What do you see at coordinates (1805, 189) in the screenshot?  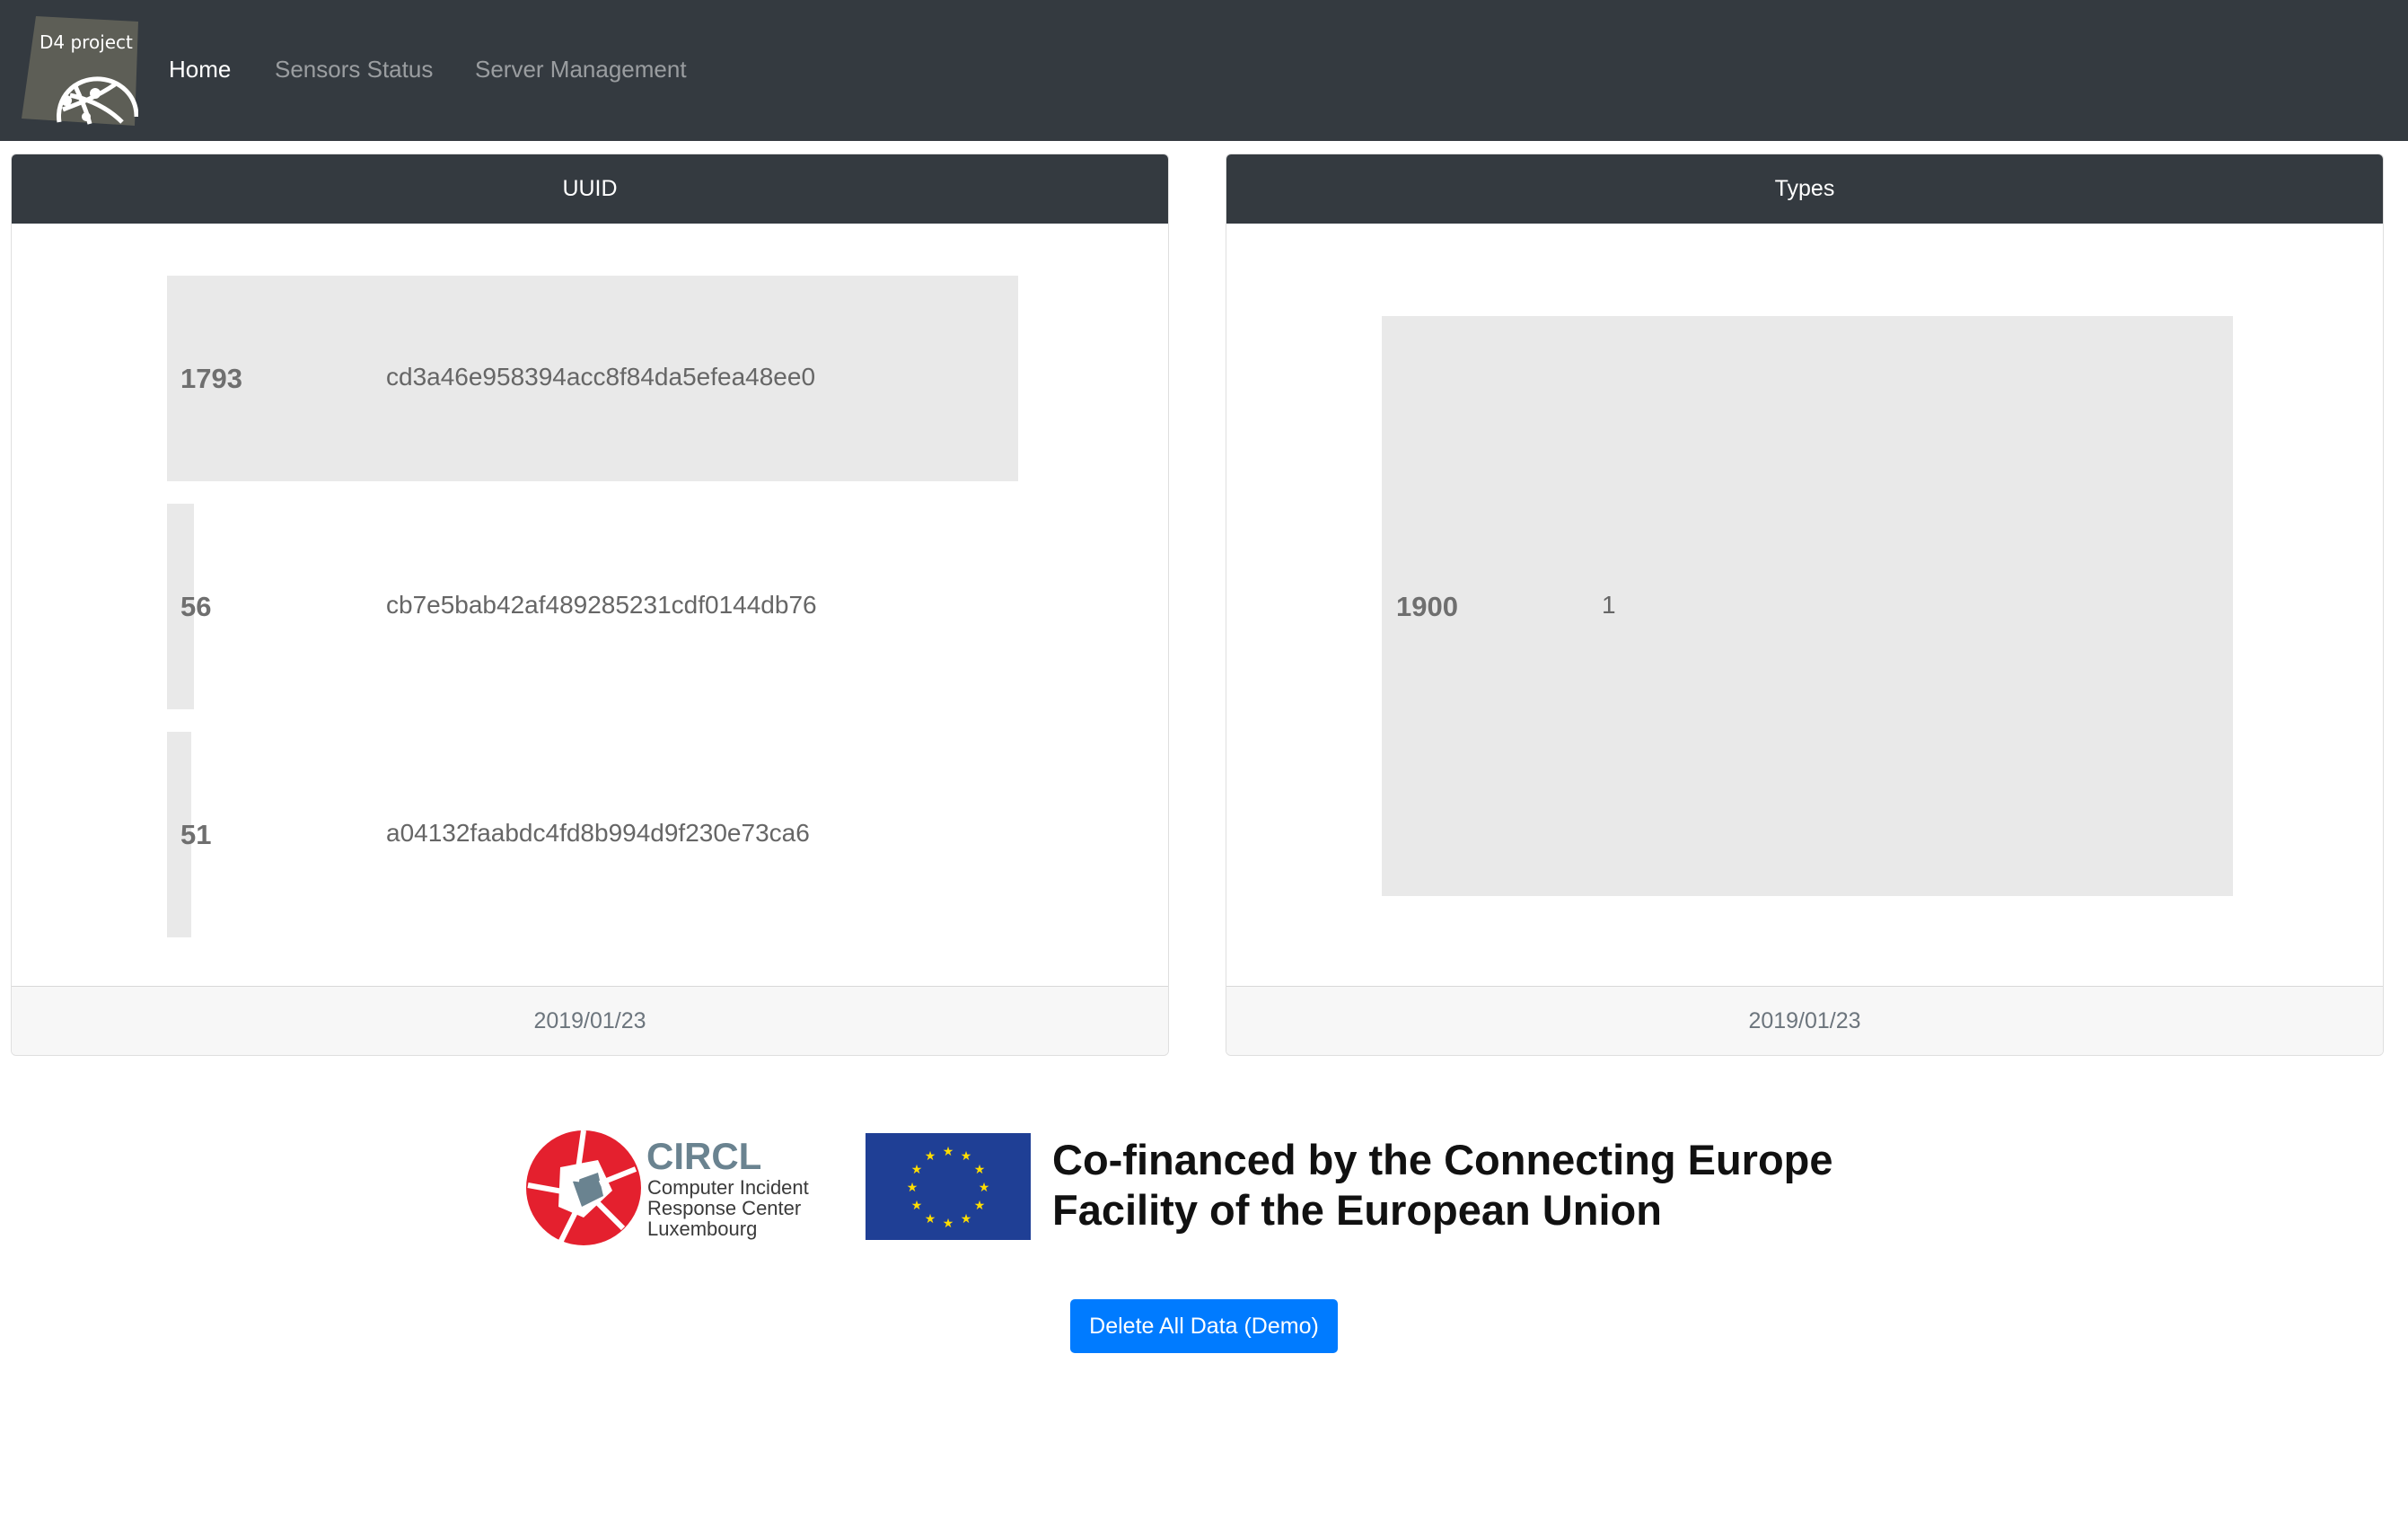 I see `types-card-header: Types` at bounding box center [1805, 189].